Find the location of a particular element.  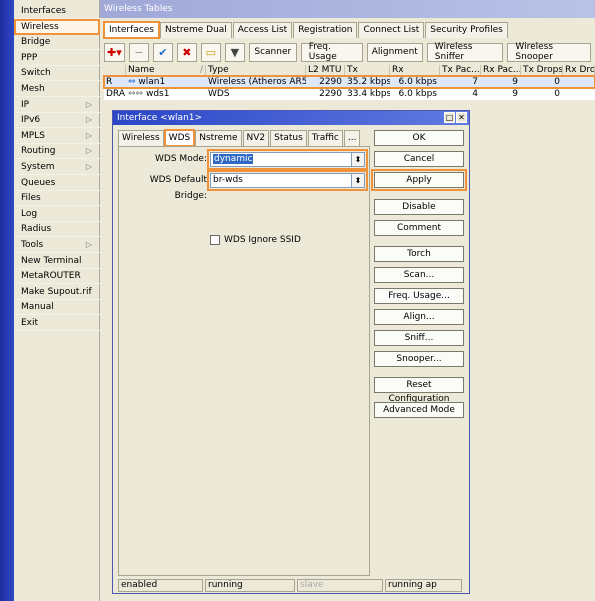

sidebar-item-exit: Exit is located at coordinates (57, 323).